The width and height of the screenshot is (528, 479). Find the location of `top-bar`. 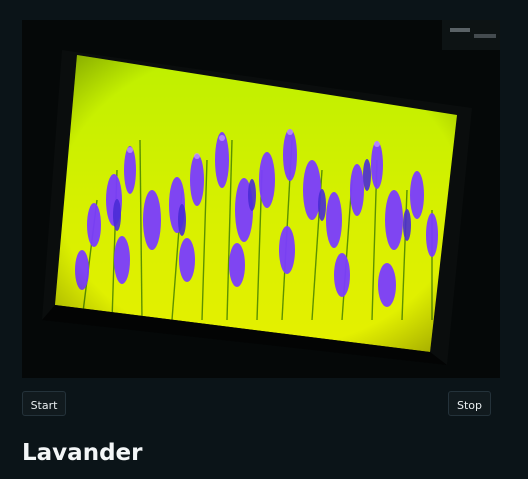

top-bar is located at coordinates (264, 10).